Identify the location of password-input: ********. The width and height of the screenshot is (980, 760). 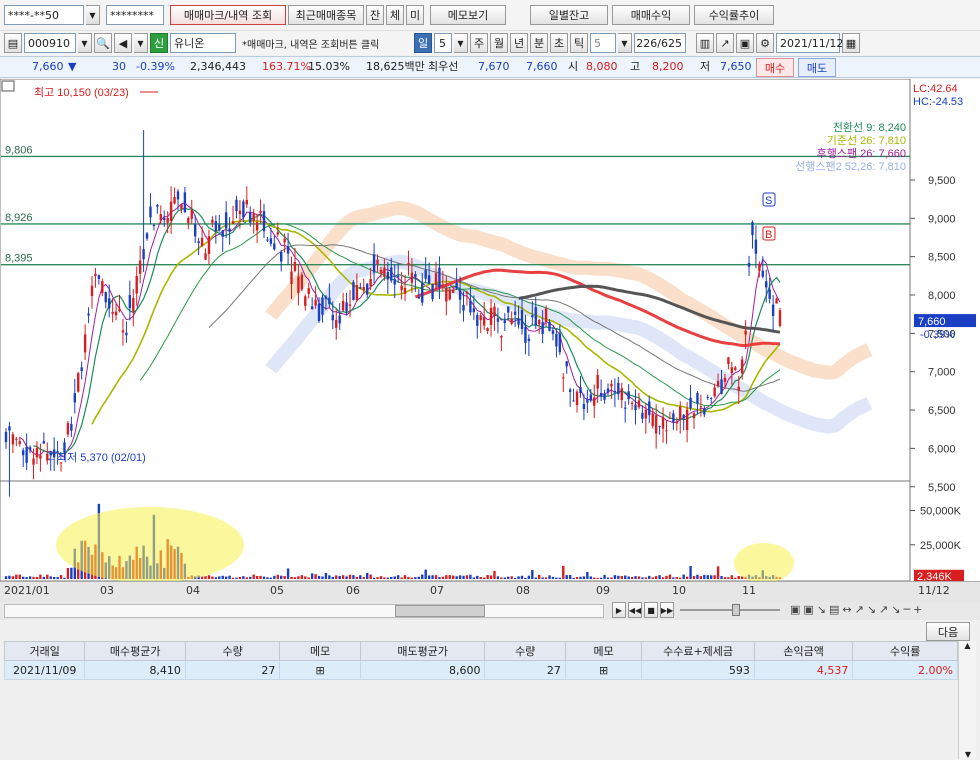
(135, 15).